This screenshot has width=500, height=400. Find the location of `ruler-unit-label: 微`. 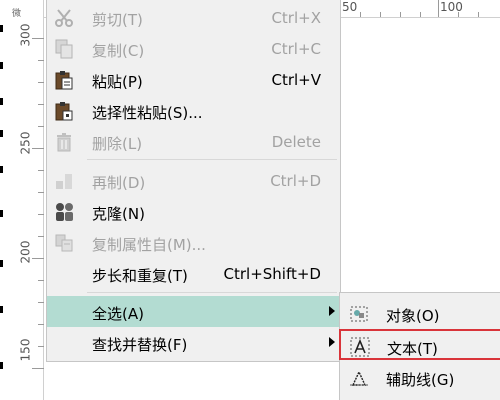

ruler-unit-label: 微 is located at coordinates (17, 14).